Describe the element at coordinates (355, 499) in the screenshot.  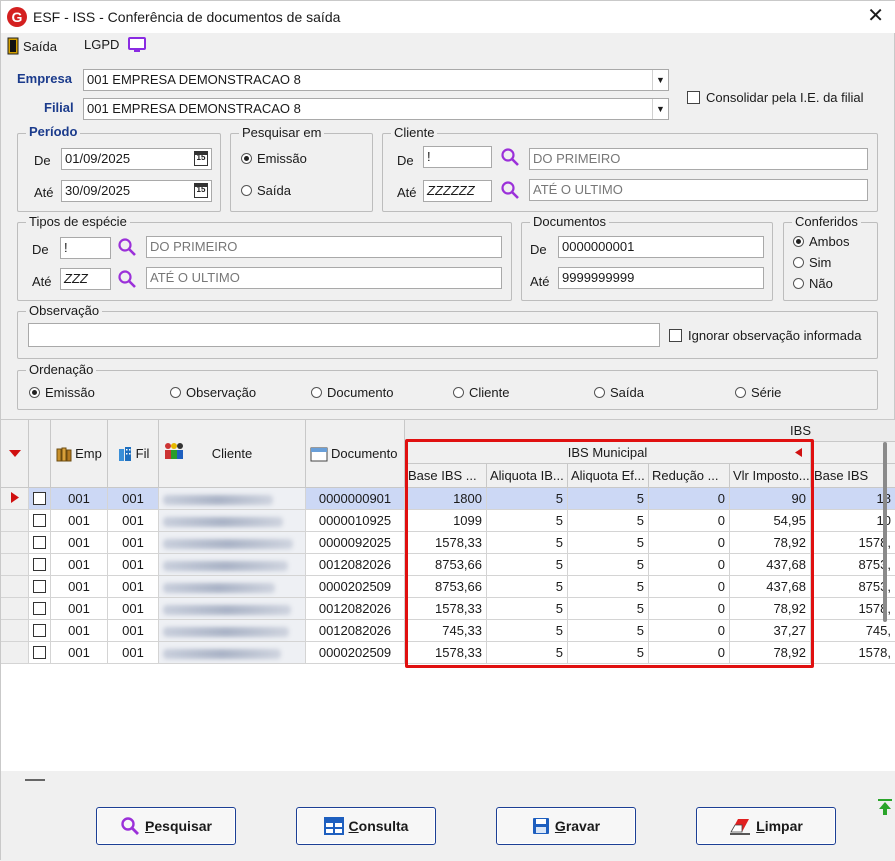
I see `cell-documento: 0000000901` at that location.